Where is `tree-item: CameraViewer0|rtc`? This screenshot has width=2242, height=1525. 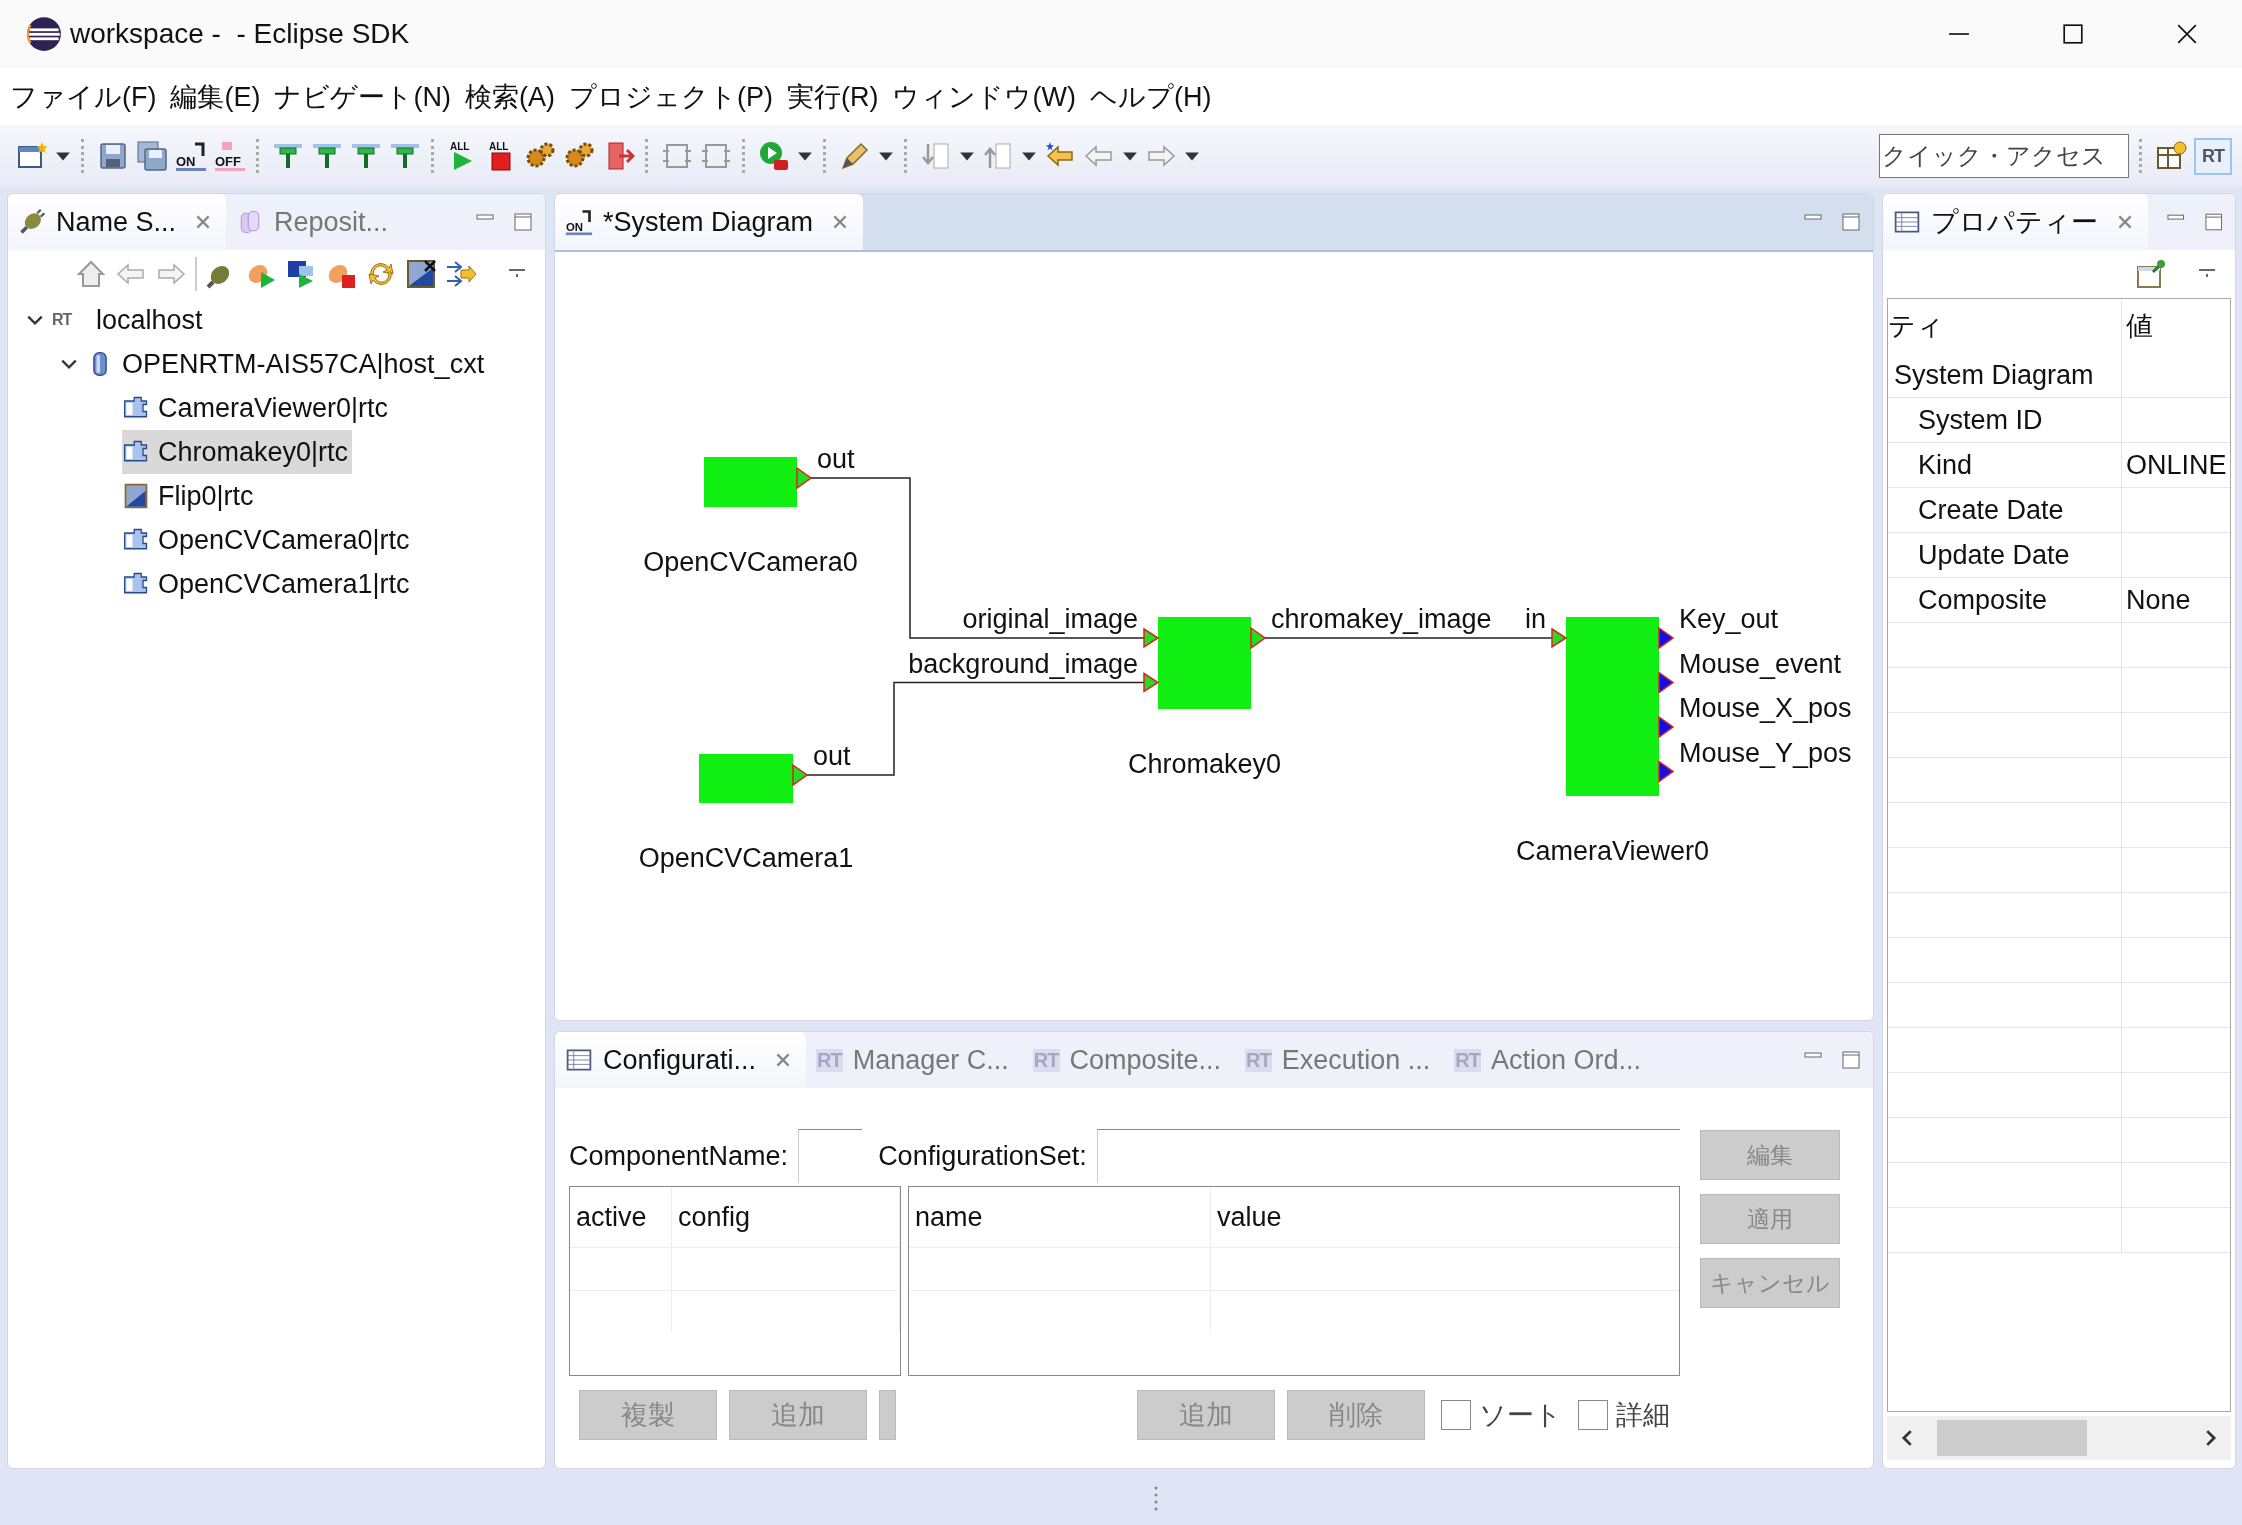 tree-item: CameraViewer0|rtc is located at coordinates (207, 408).